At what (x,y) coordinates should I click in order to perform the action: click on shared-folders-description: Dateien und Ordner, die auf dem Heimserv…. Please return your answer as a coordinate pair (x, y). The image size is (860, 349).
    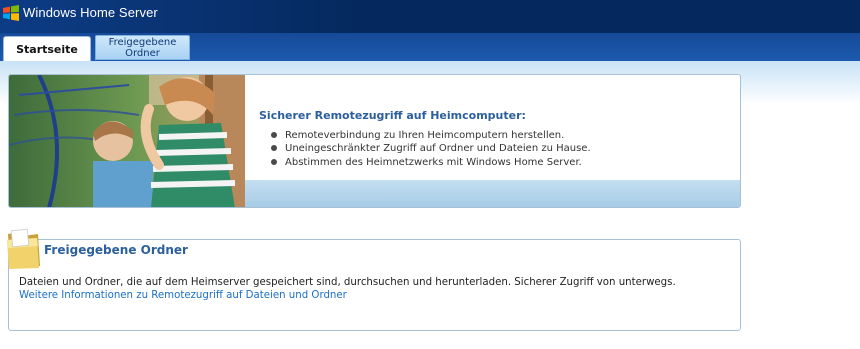
    Looking at the image, I should click on (347, 282).